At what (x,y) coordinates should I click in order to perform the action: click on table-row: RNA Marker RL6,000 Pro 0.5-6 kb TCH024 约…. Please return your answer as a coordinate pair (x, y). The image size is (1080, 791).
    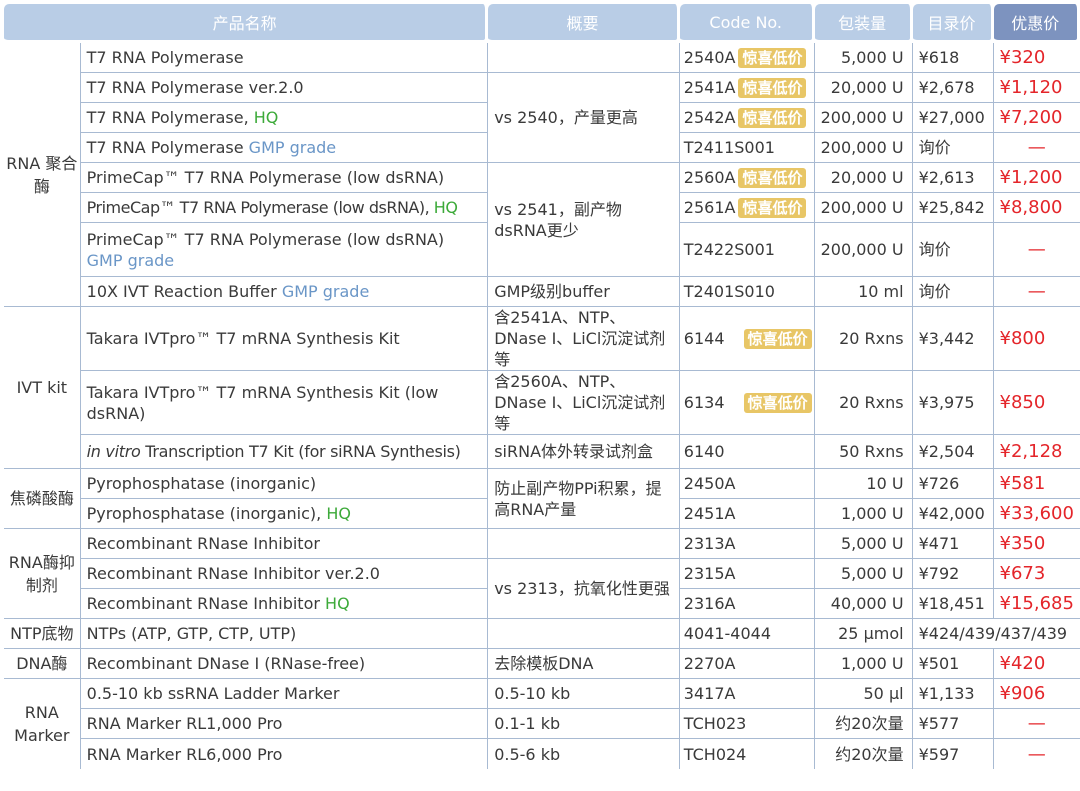
    Looking at the image, I should click on (542, 754).